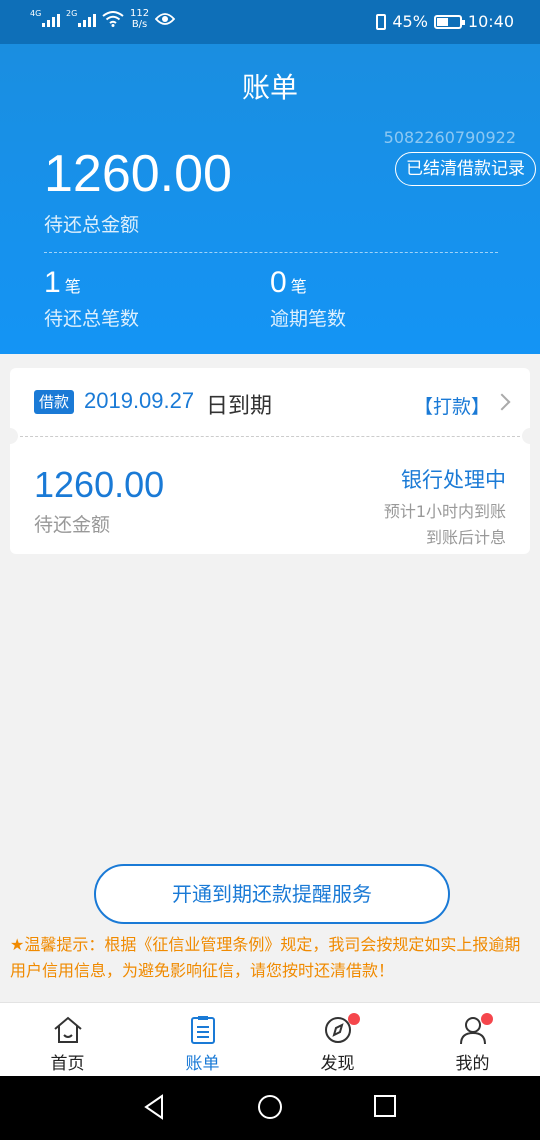  Describe the element at coordinates (36, 13) in the screenshot. I see `network-type-1: 4G` at that location.